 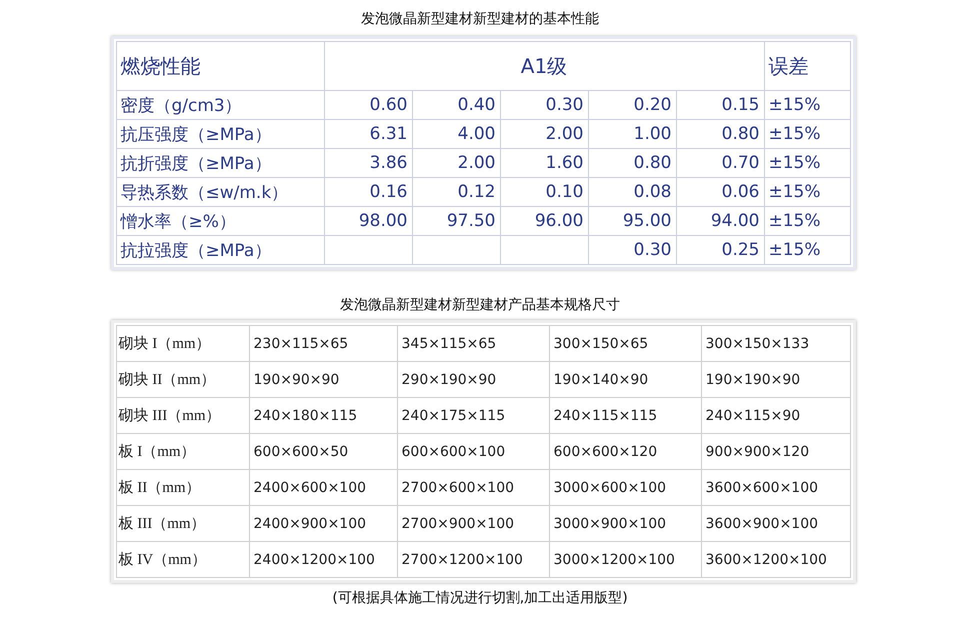 I want to click on table-cell: 3600×900×100, so click(x=775, y=524).